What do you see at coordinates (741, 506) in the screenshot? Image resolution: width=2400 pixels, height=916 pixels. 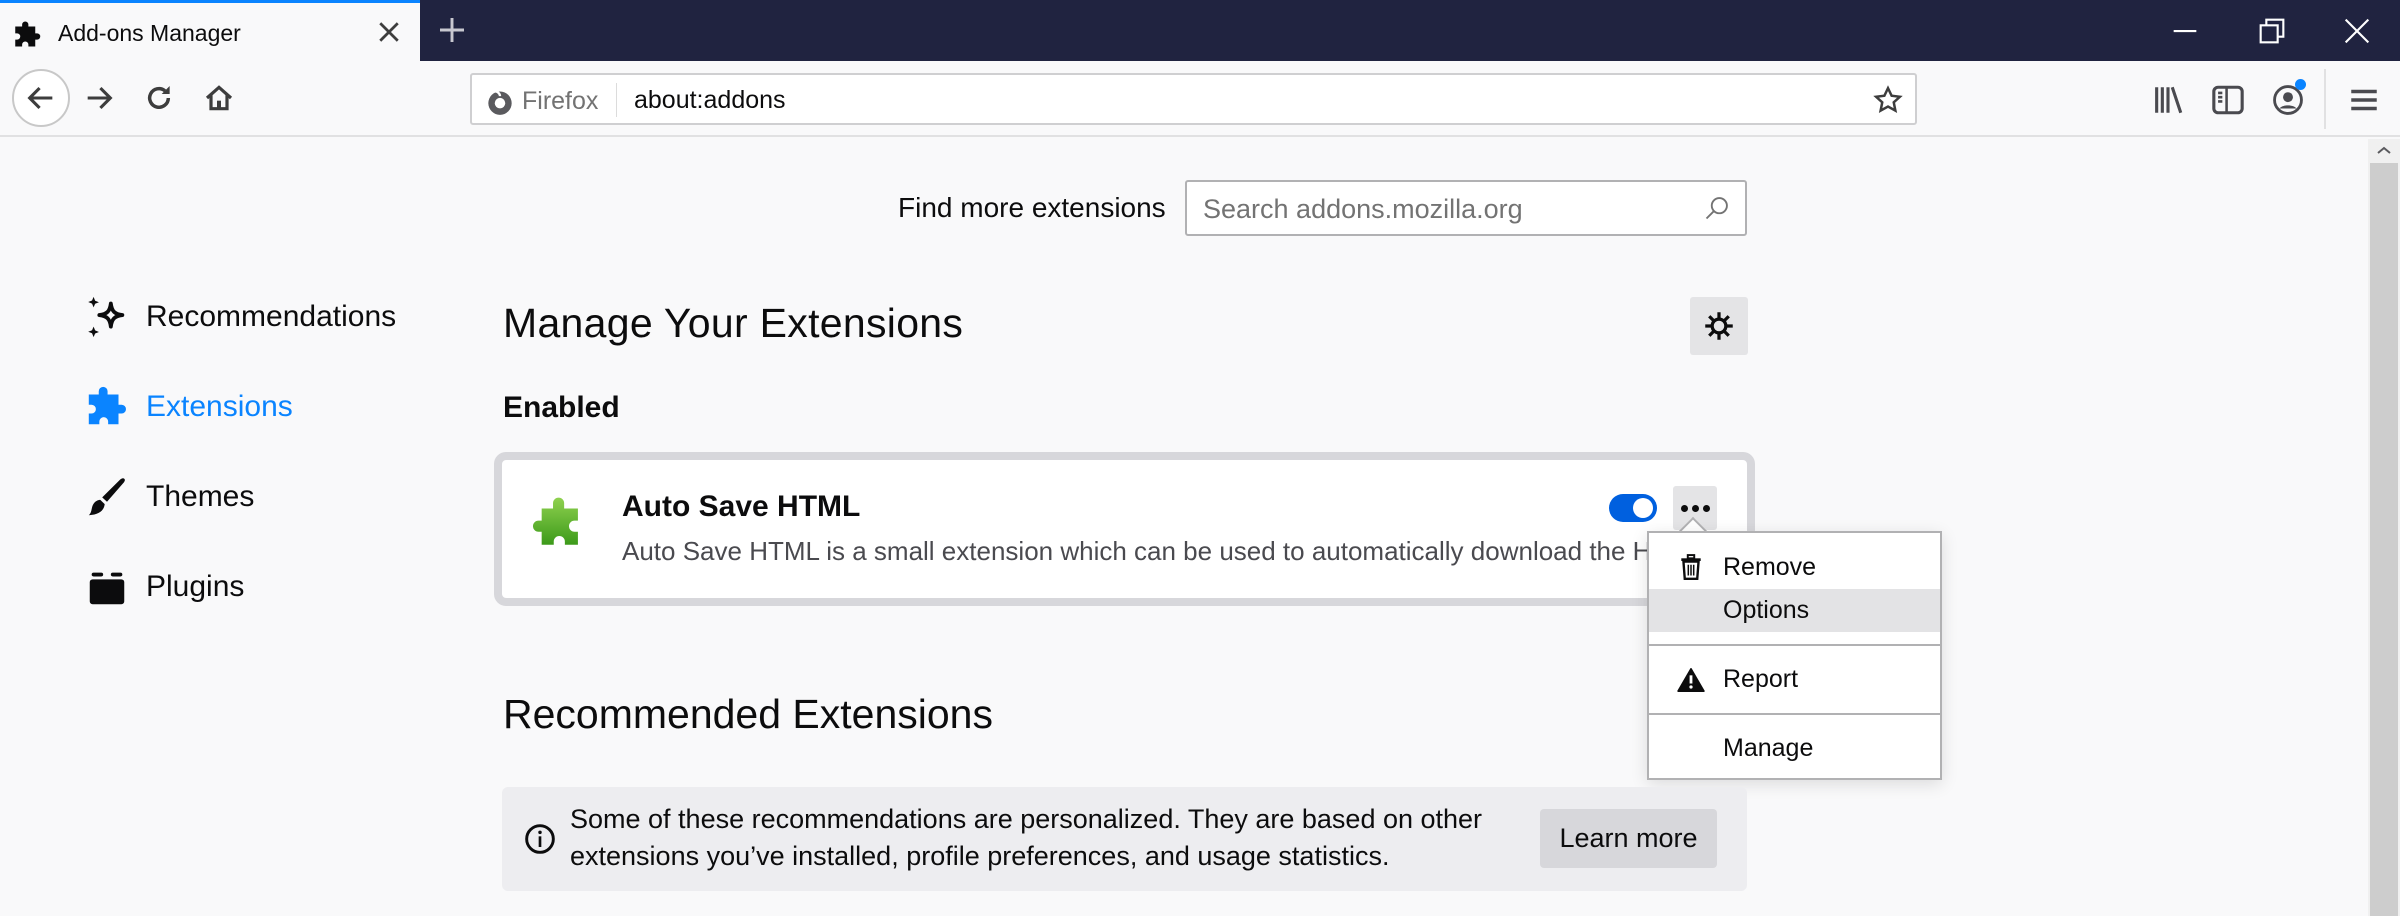 I see `extension-name: Auto Save HTML` at bounding box center [741, 506].